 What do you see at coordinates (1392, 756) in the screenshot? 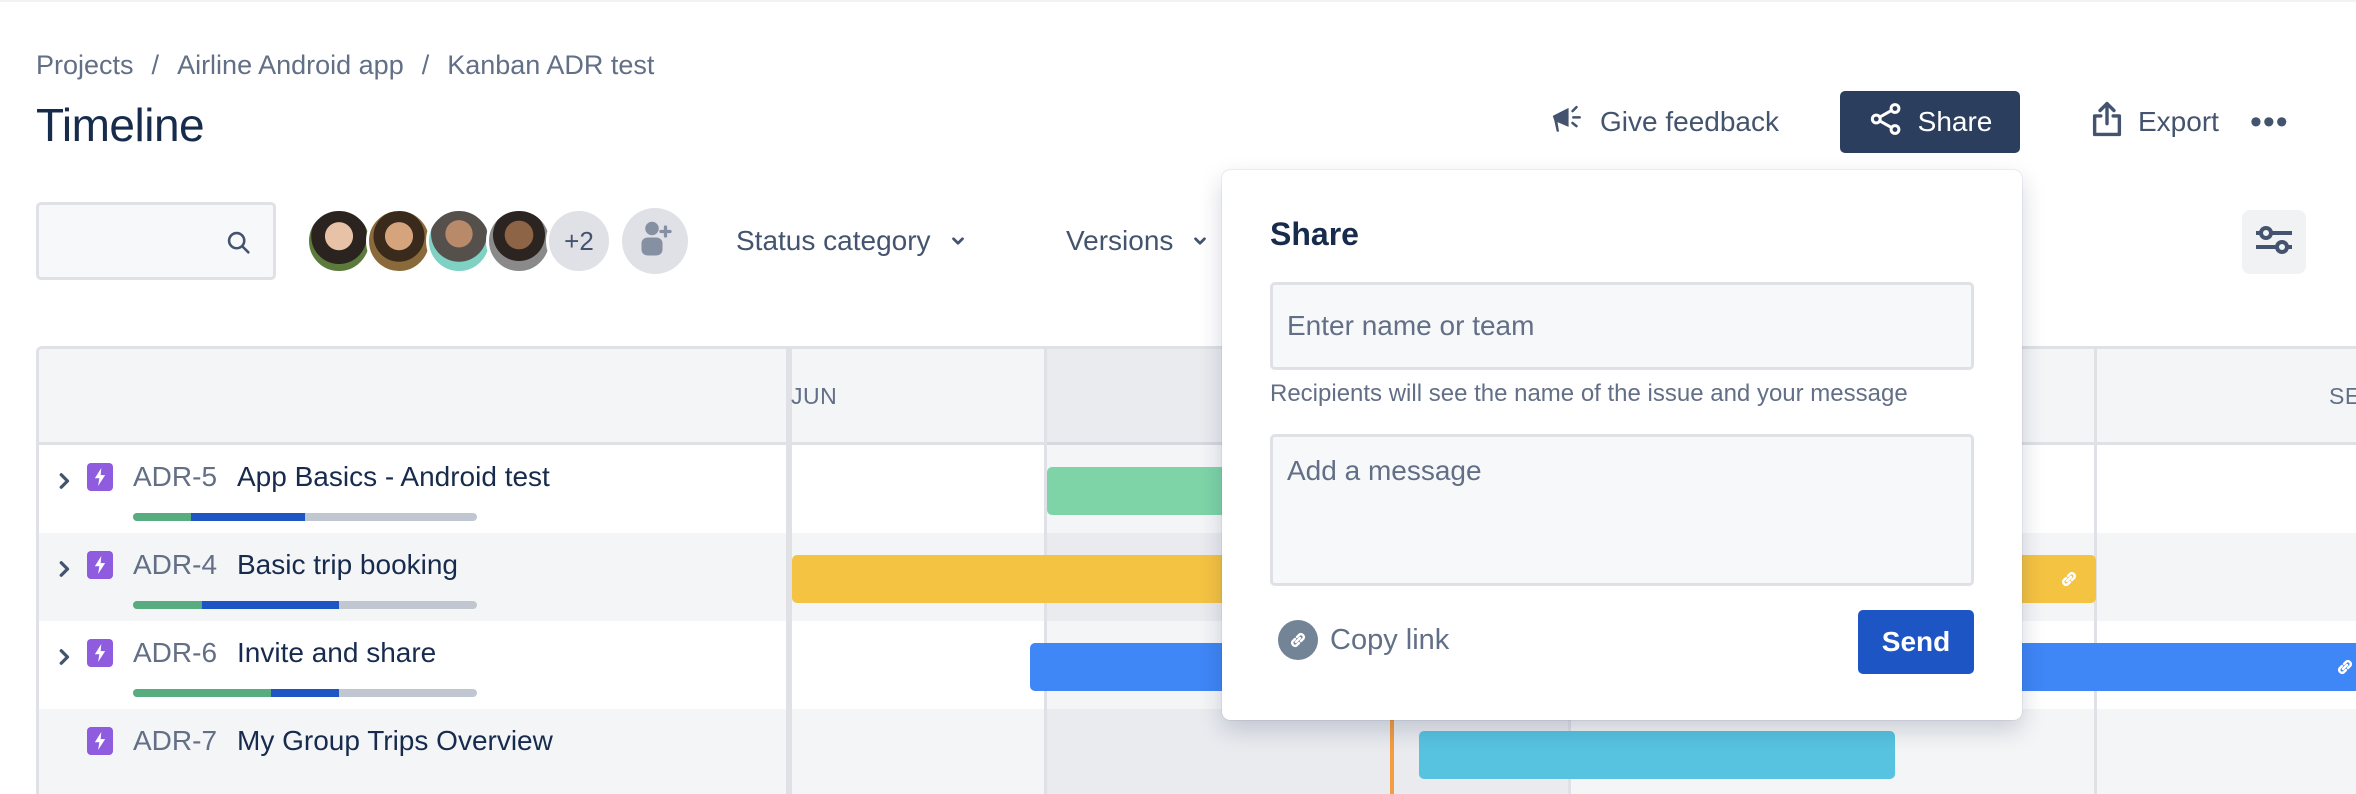
I see `today-marker` at bounding box center [1392, 756].